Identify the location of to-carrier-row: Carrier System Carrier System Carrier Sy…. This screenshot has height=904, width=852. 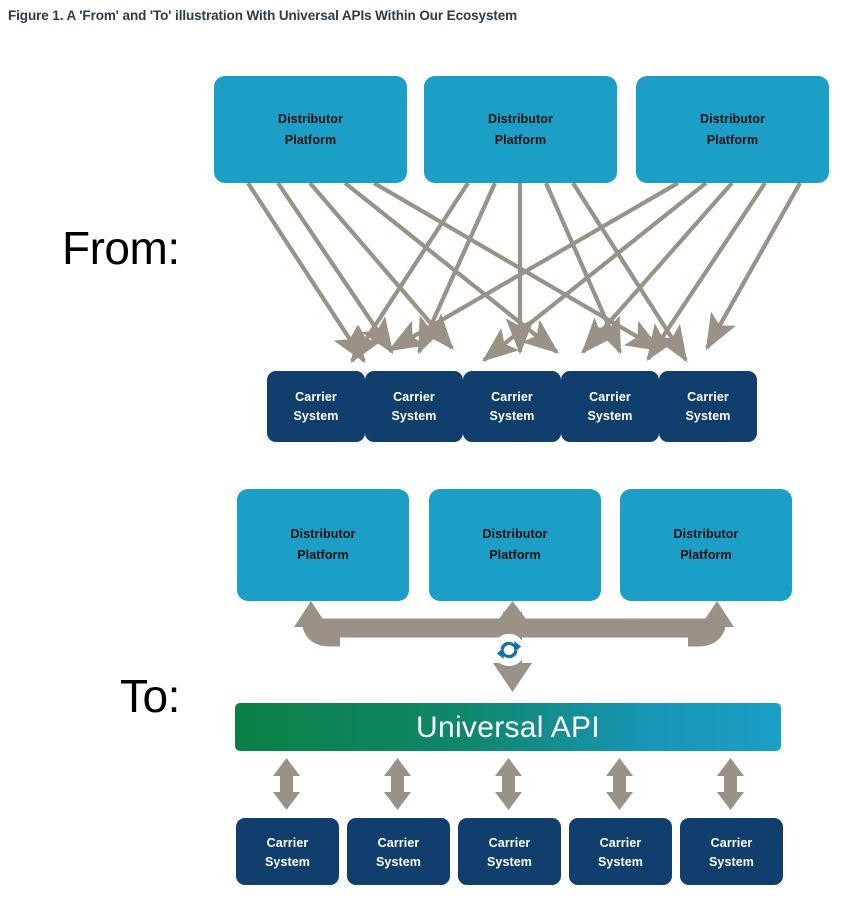
(509, 851).